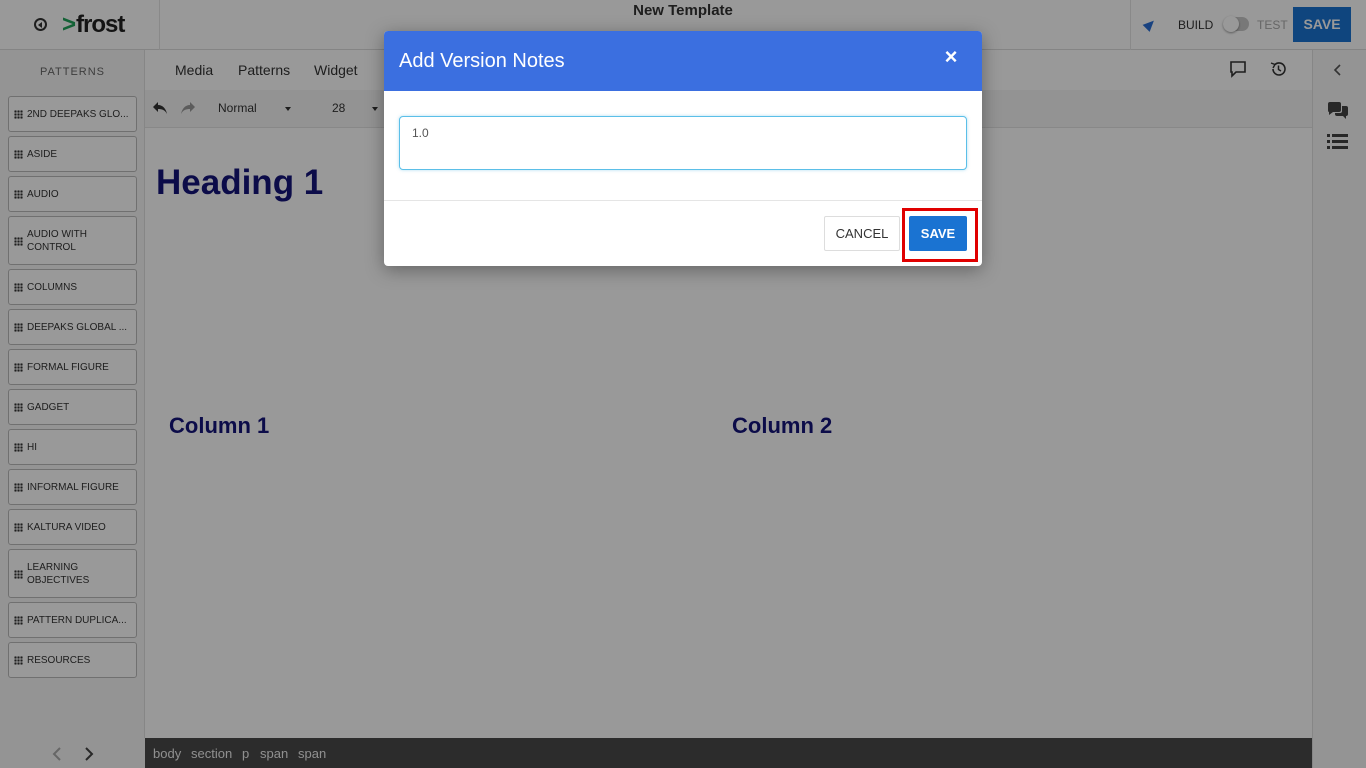 The image size is (1366, 768). I want to click on close-icon: ×, so click(951, 57).